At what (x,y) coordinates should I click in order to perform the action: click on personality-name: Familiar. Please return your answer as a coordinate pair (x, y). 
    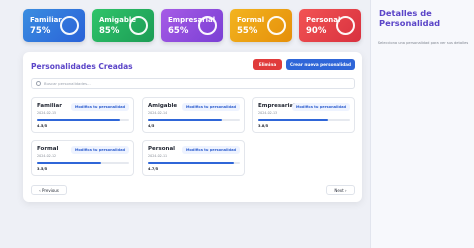
    Looking at the image, I should click on (49, 106).